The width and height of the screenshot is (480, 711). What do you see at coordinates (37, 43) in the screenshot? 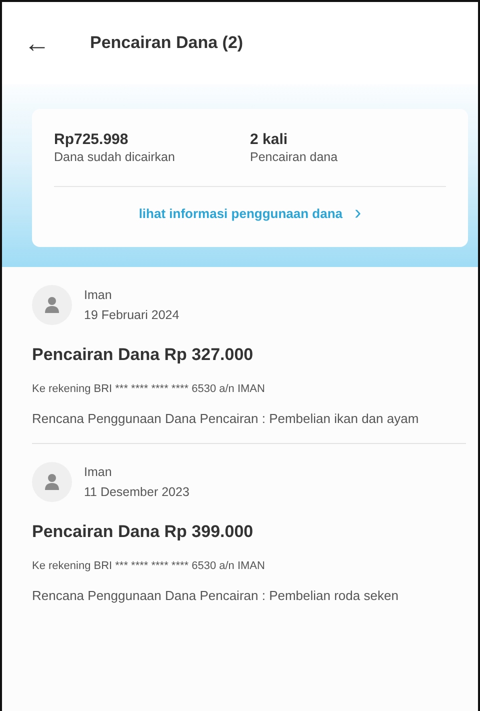
I see `back-button: ←` at bounding box center [37, 43].